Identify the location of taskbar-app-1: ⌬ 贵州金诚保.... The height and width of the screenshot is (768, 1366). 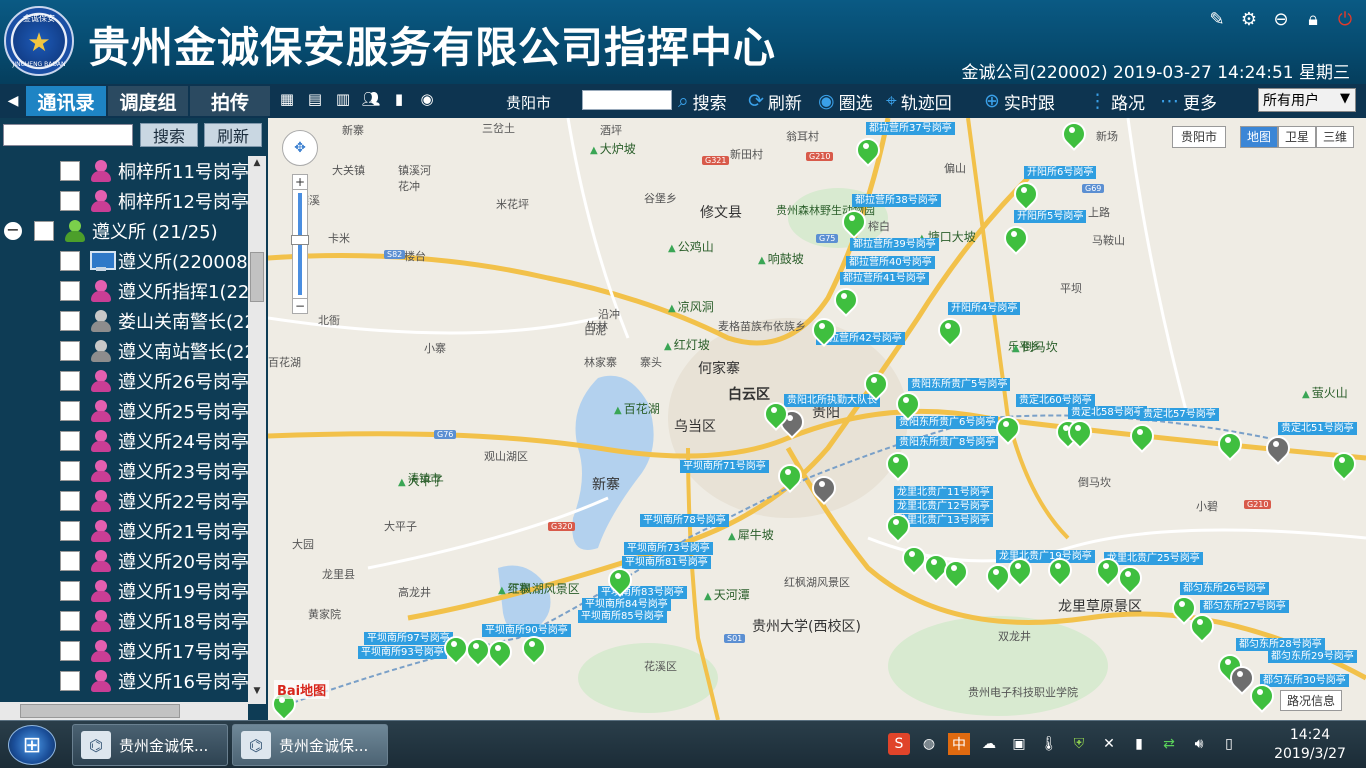
(150, 745).